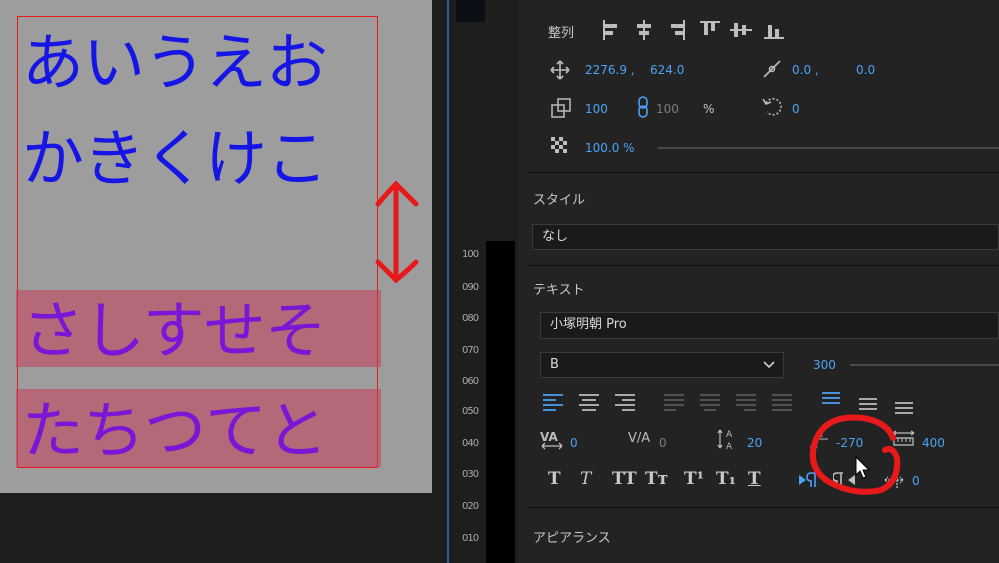  What do you see at coordinates (589, 402) in the screenshot?
I see `align-text-center-icon` at bounding box center [589, 402].